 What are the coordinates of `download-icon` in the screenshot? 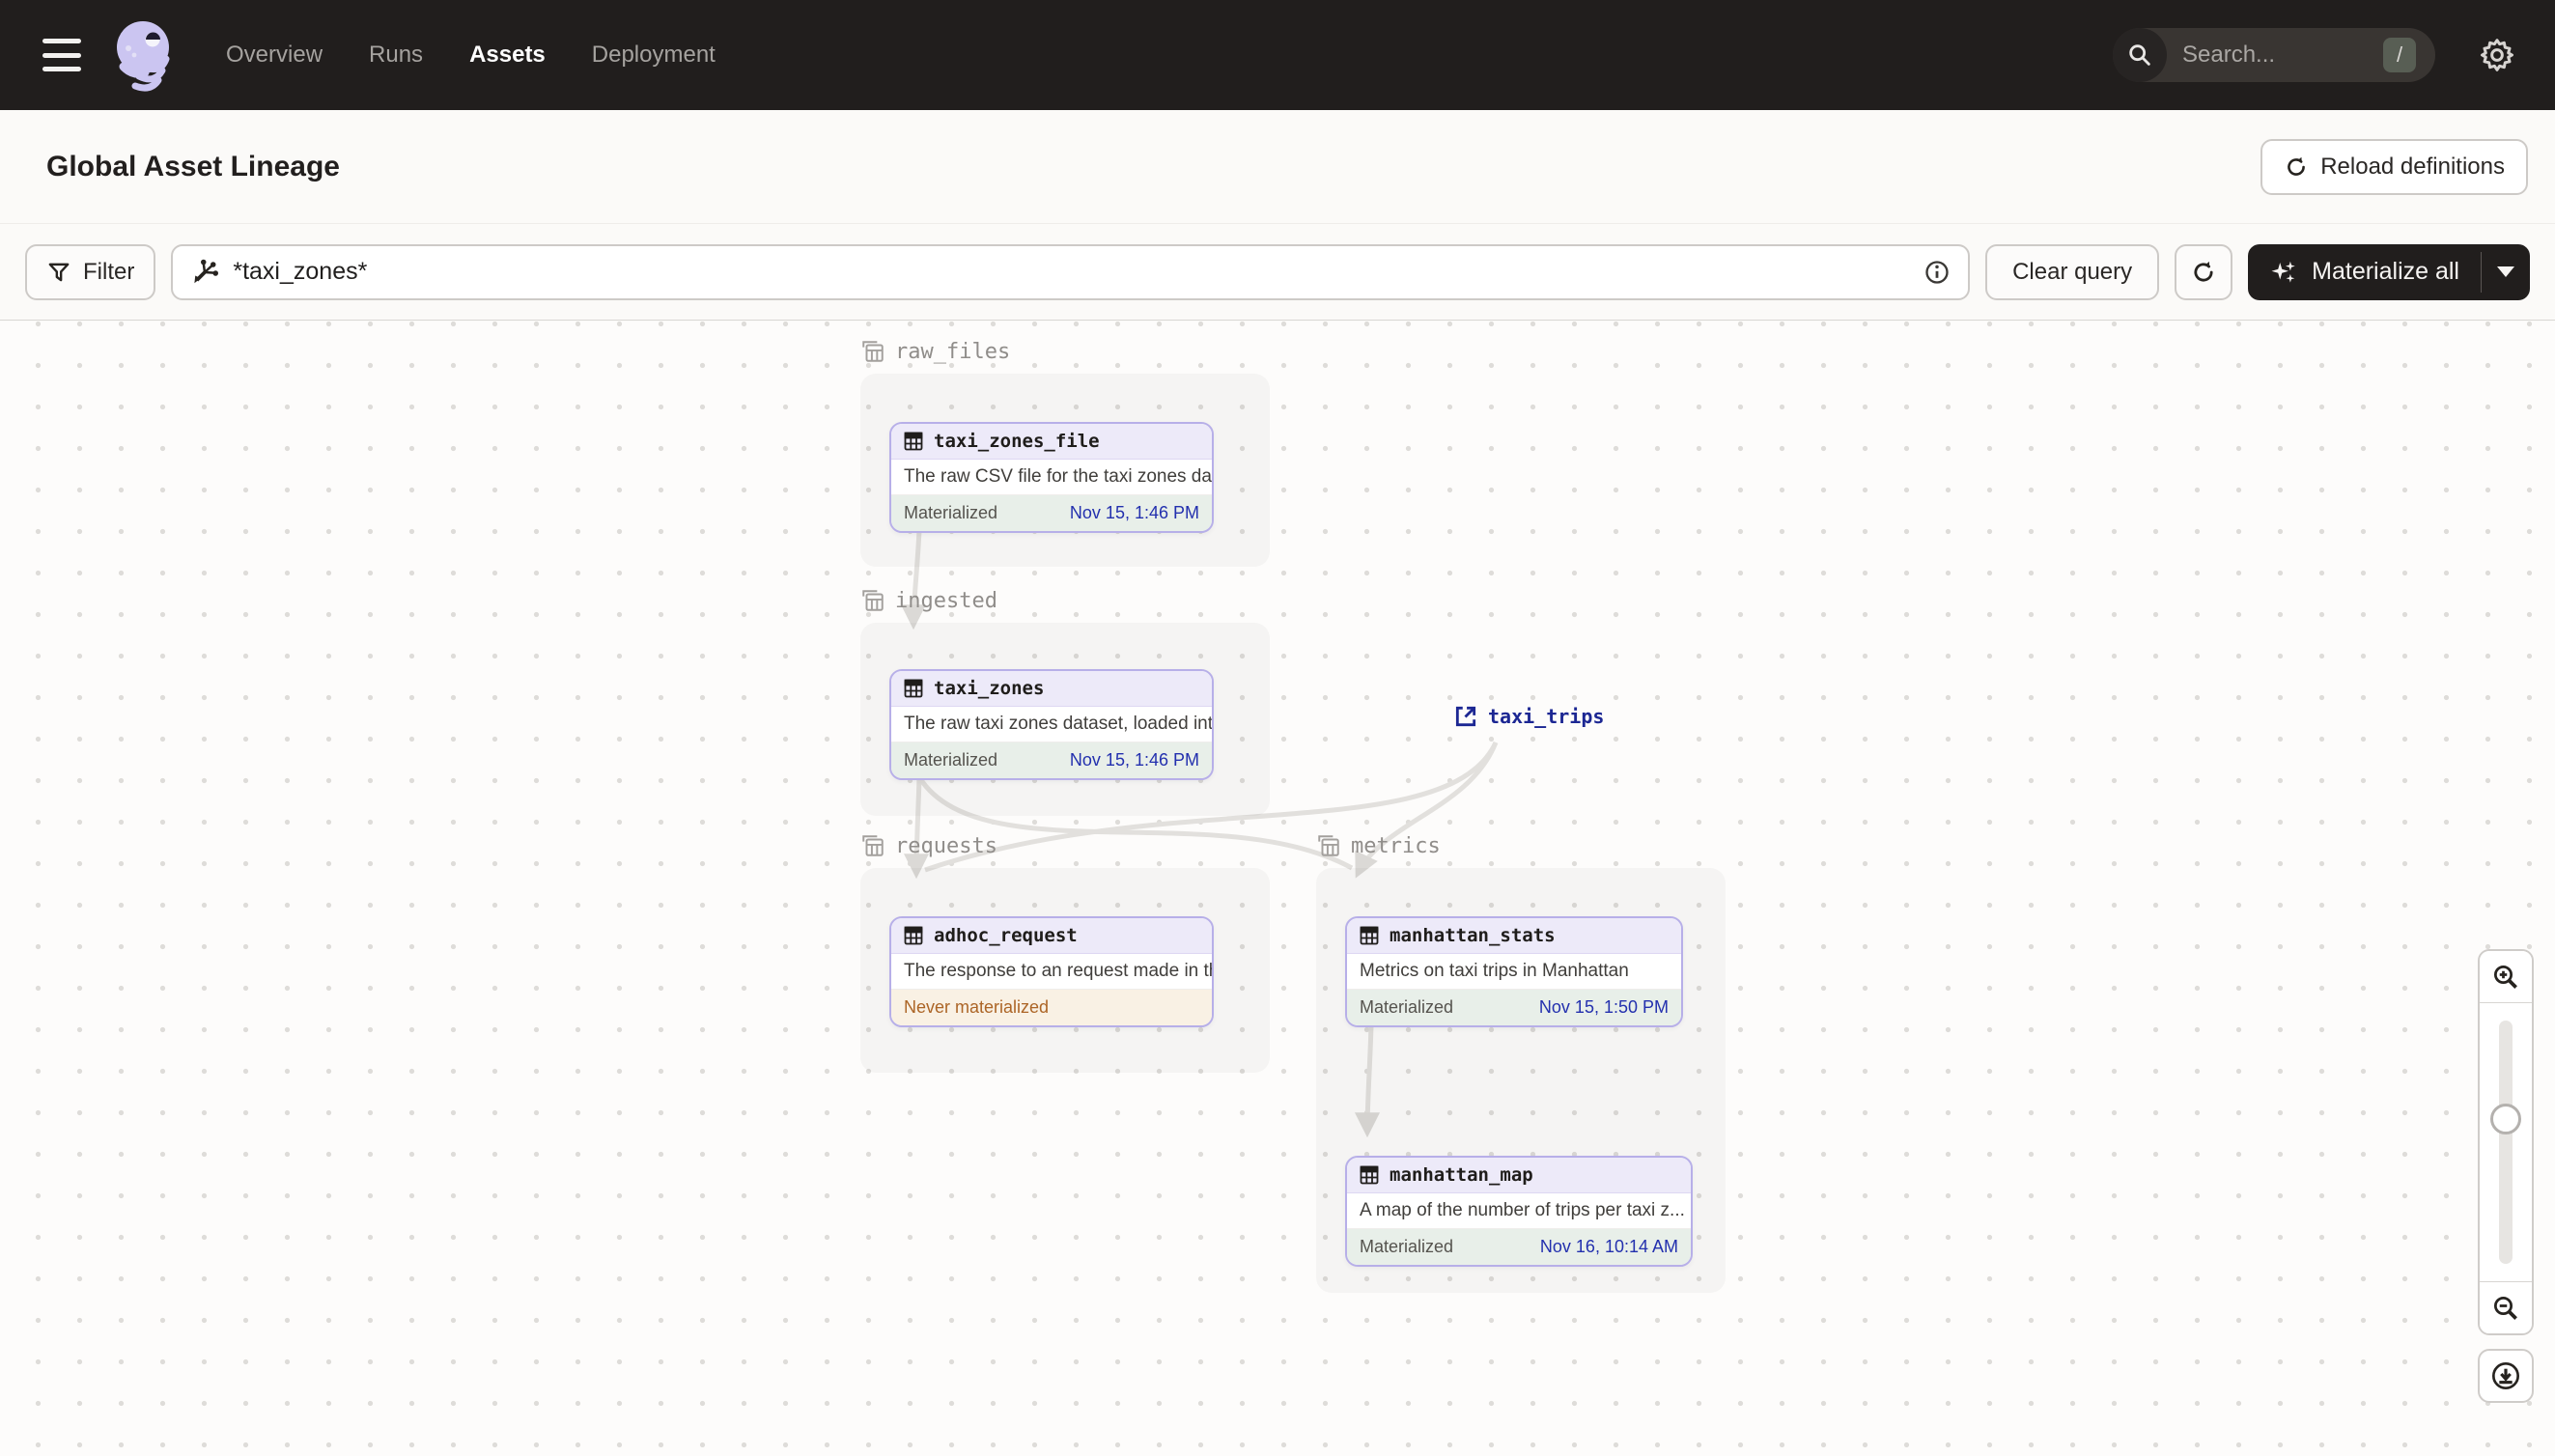 It's located at (2505, 1376).